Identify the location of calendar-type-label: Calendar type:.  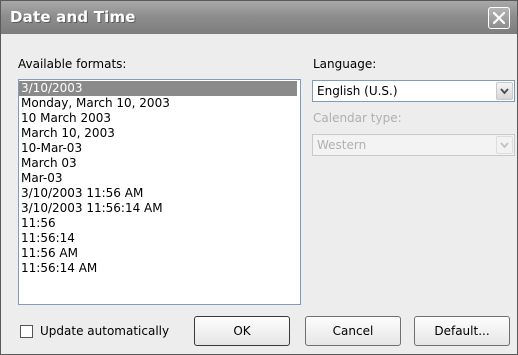
(357, 118).